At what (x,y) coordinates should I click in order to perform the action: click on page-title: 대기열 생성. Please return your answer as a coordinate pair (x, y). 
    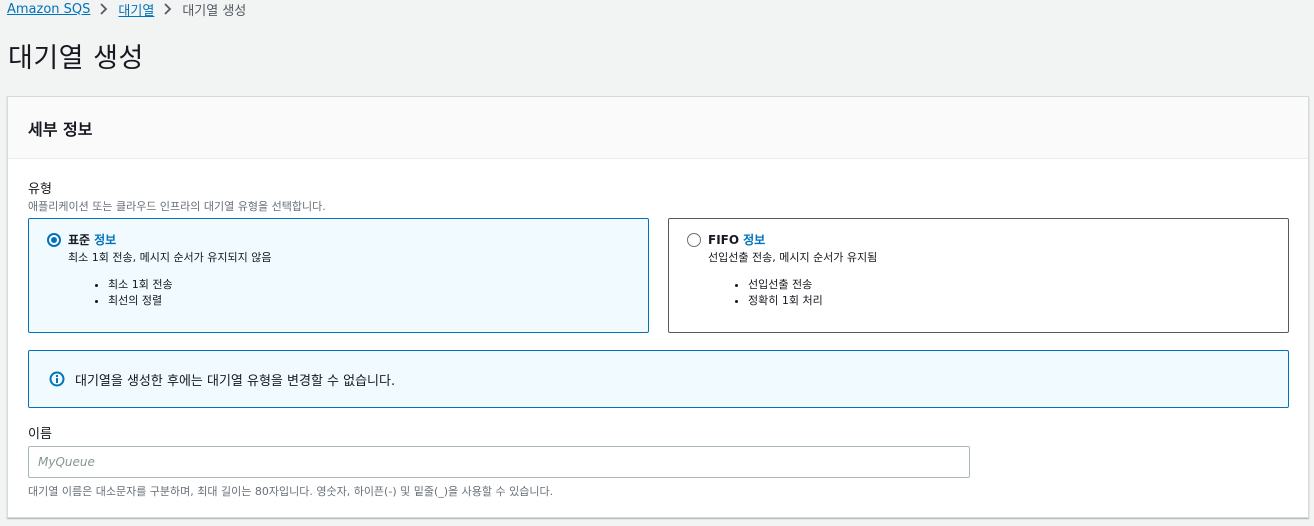
    Looking at the image, I should click on (76, 58).